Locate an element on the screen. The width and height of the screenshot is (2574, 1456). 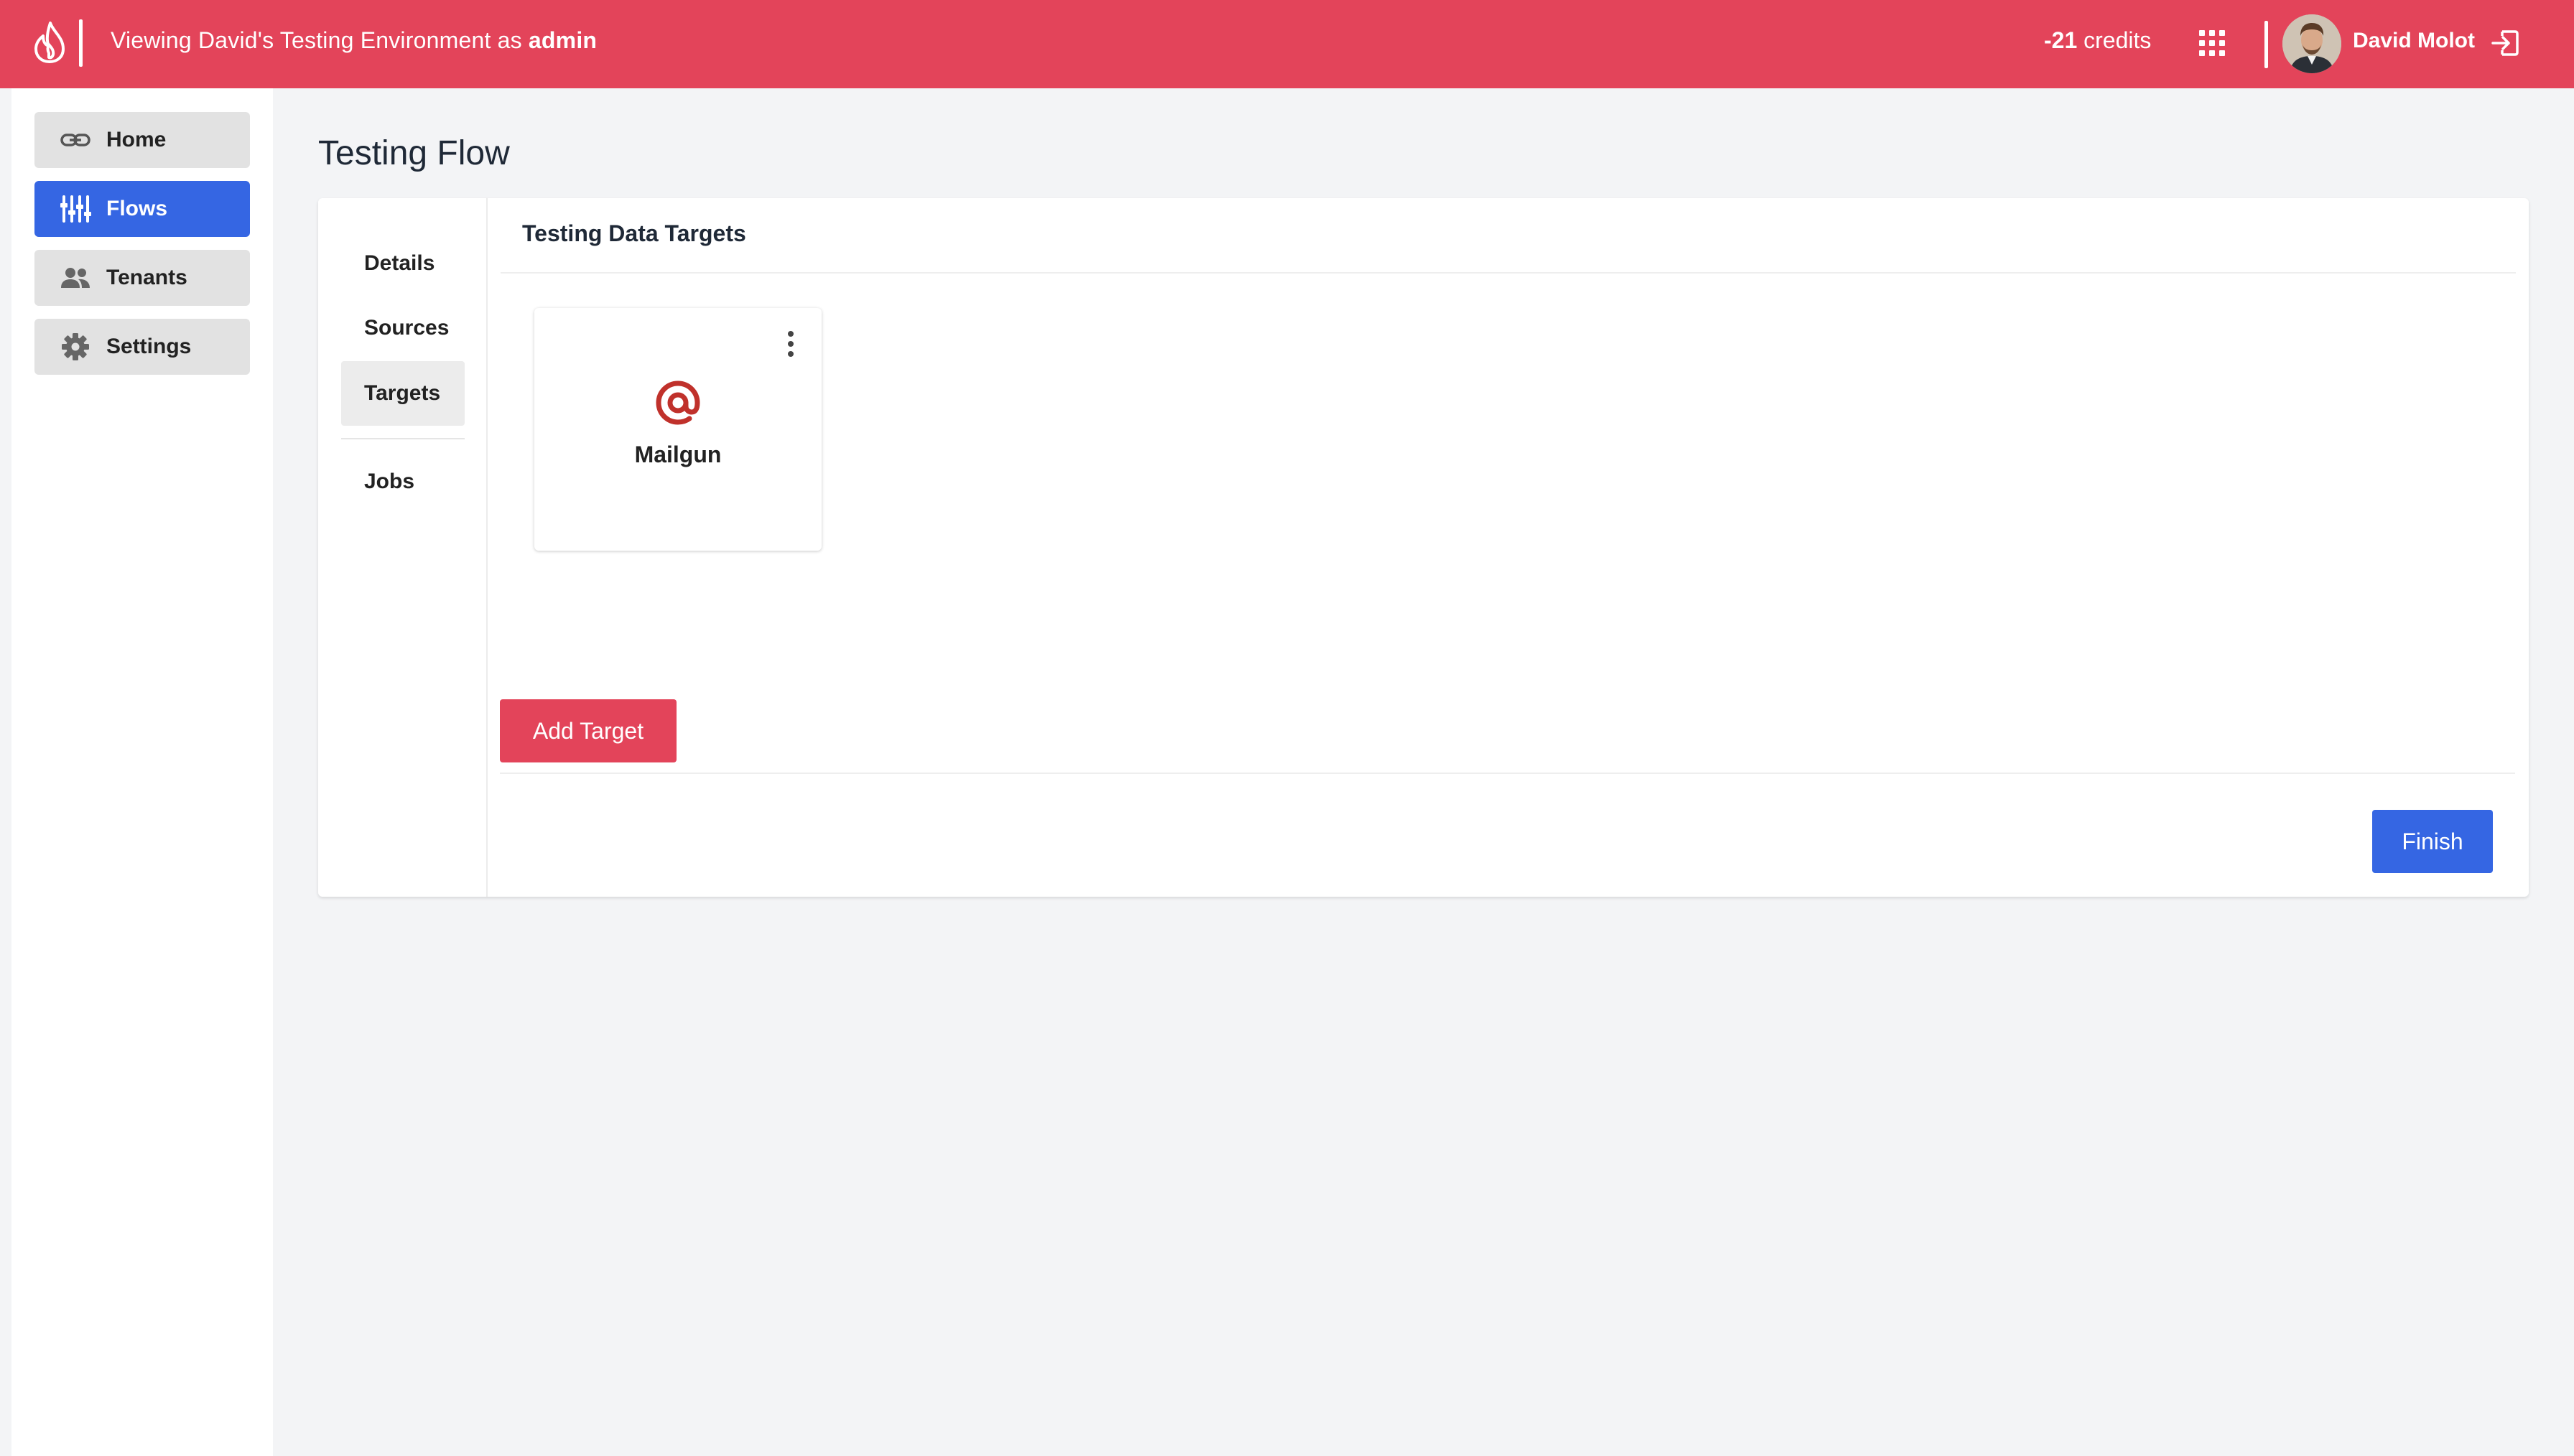
section-divider is located at coordinates (1508, 273).